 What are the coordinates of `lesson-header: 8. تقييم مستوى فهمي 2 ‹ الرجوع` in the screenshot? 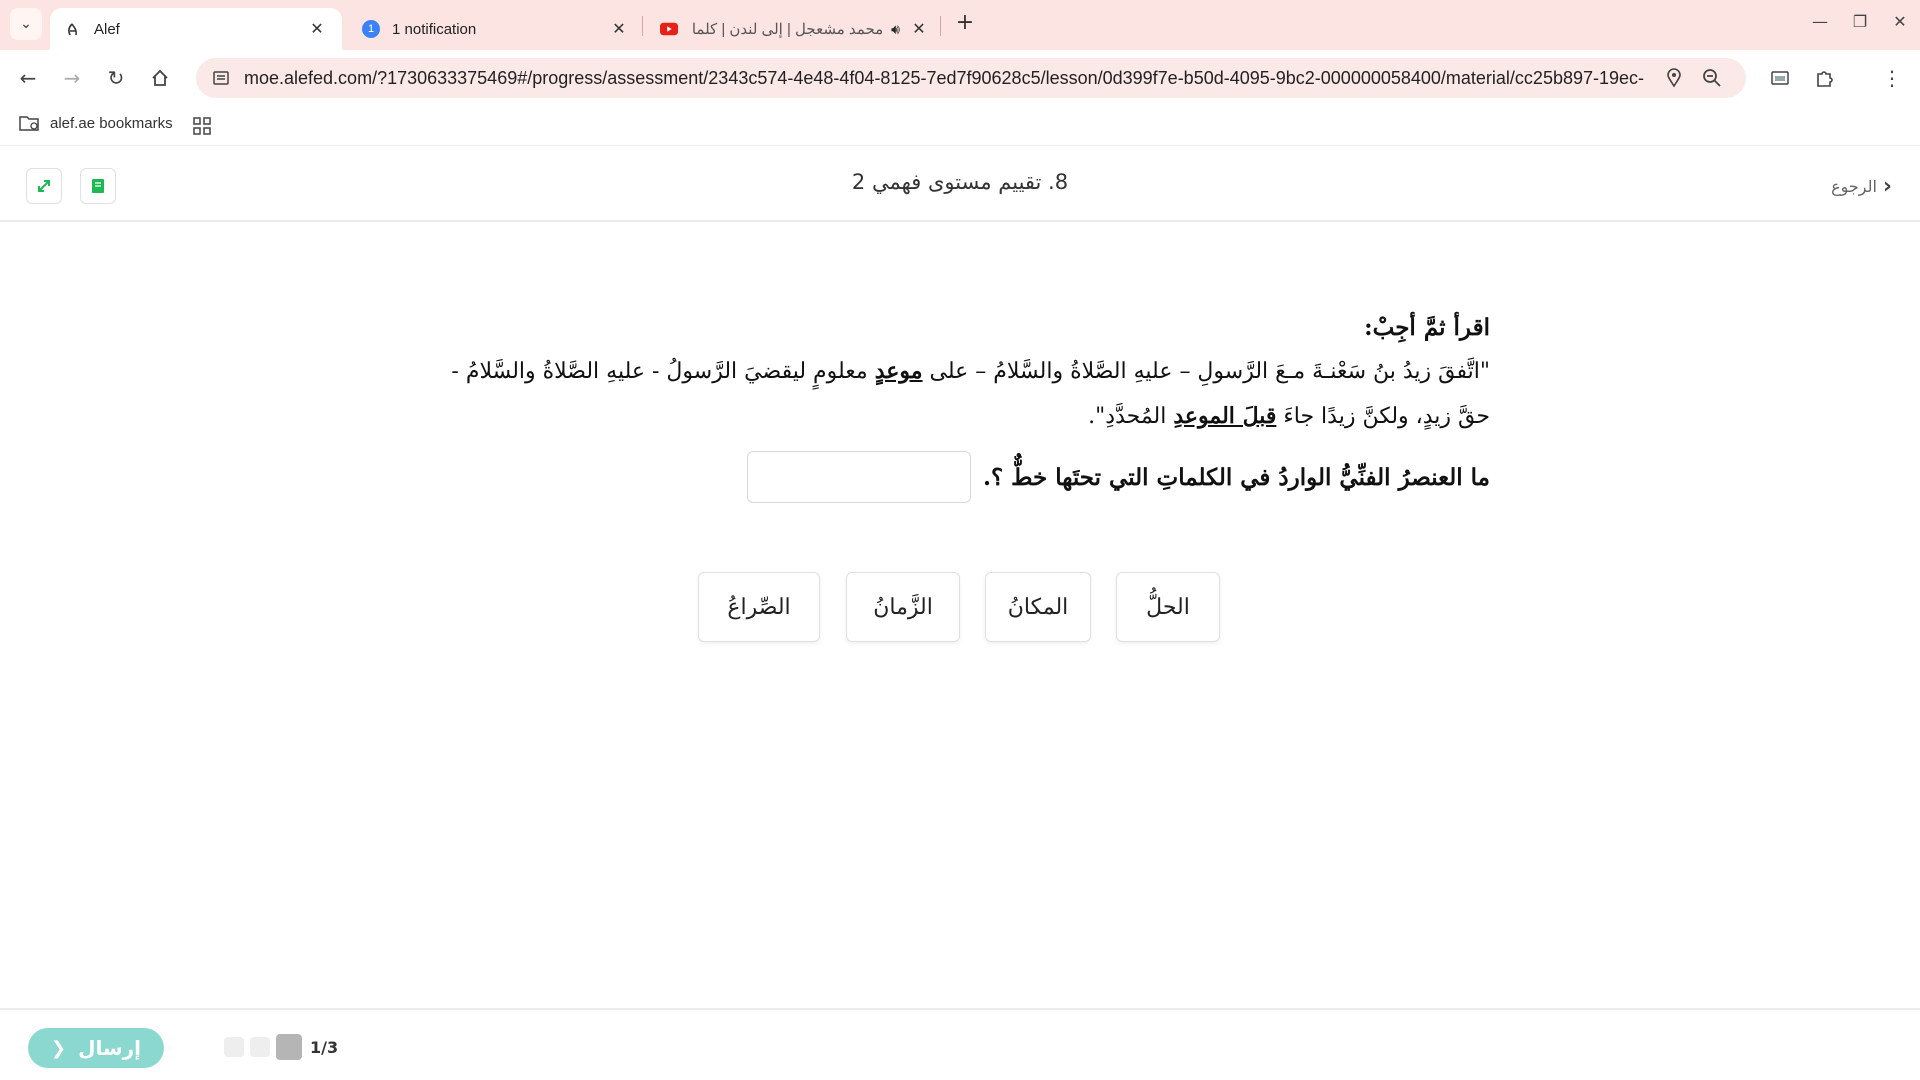 It's located at (960, 186).